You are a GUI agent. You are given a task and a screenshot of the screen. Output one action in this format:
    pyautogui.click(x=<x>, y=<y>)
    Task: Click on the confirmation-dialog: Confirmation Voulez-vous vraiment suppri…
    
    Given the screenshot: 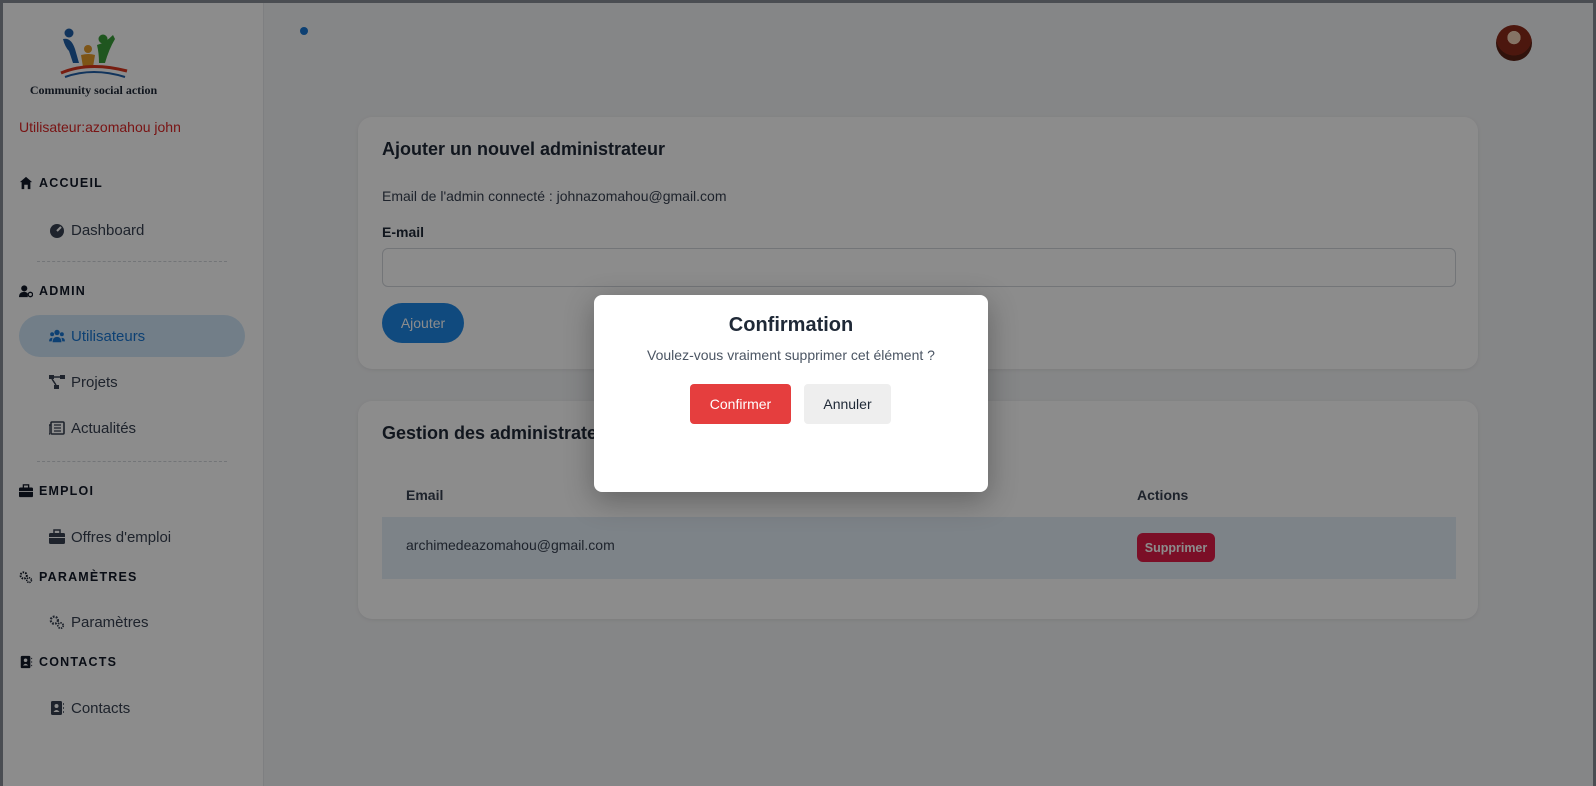 What is the action you would take?
    pyautogui.click(x=791, y=393)
    